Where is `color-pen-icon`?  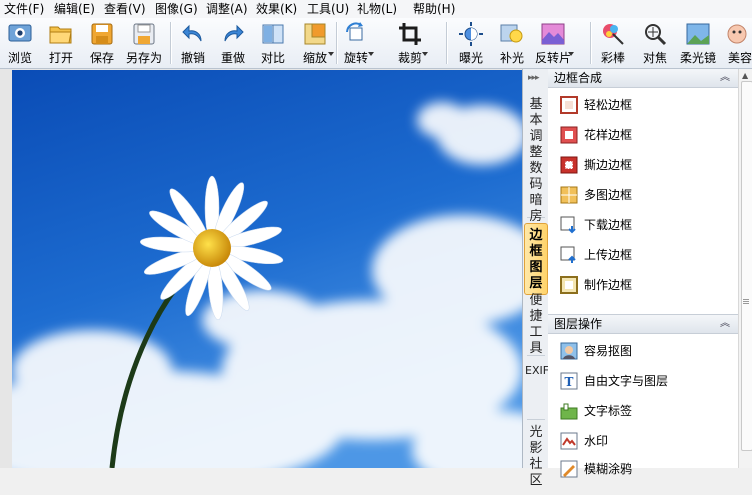
color-pen-icon is located at coordinates (613, 34).